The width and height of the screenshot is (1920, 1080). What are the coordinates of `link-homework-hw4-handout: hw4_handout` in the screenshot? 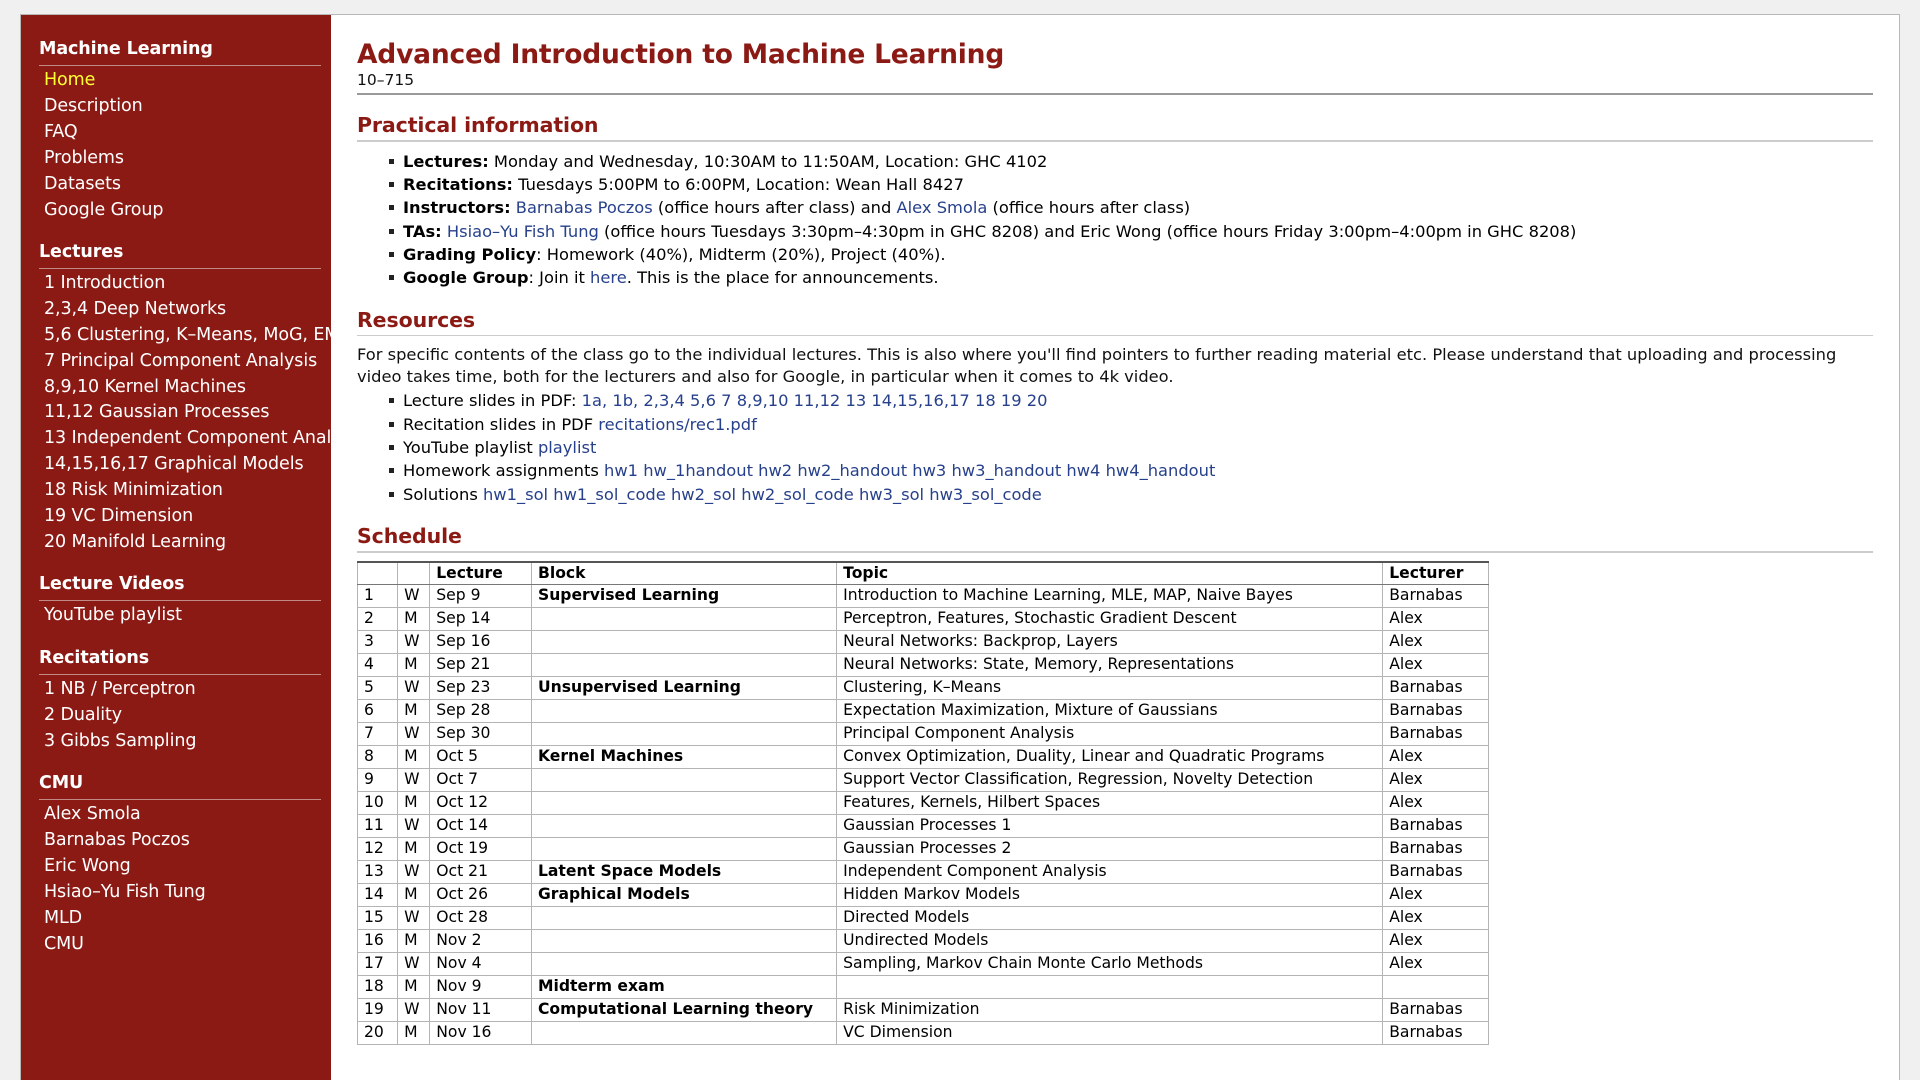 It's located at (1161, 470).